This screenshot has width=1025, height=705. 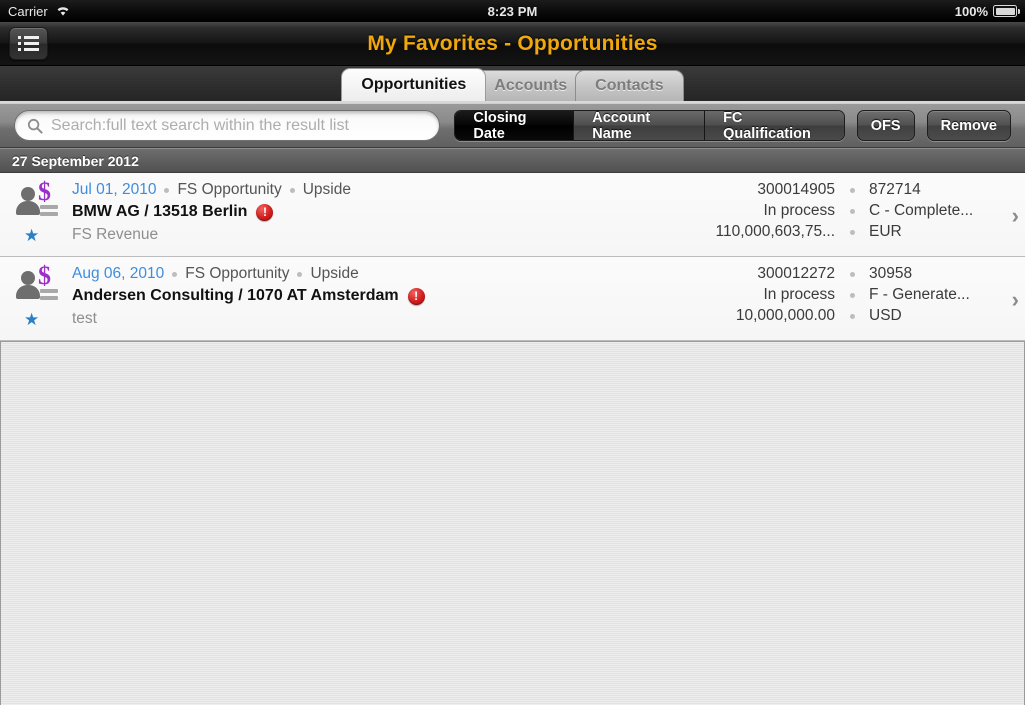 I want to click on row-right-line-3: 110,000,603,75... EUR, so click(x=845, y=232).